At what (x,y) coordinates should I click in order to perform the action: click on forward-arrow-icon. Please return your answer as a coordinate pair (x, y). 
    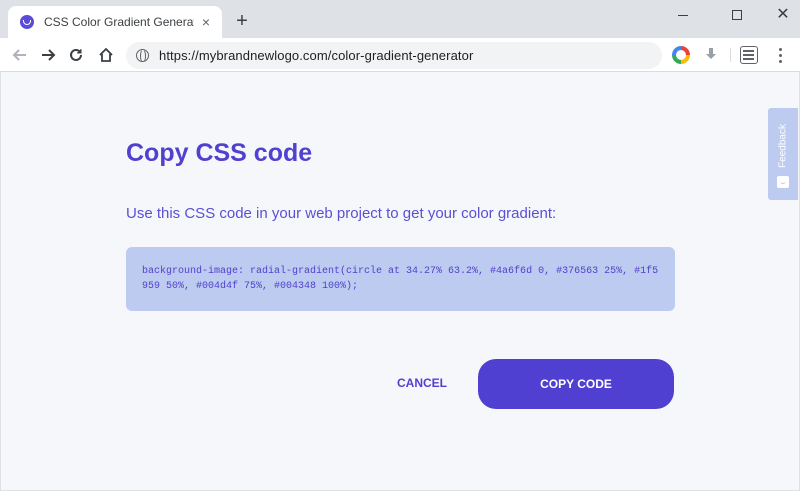
    Looking at the image, I should click on (49, 55).